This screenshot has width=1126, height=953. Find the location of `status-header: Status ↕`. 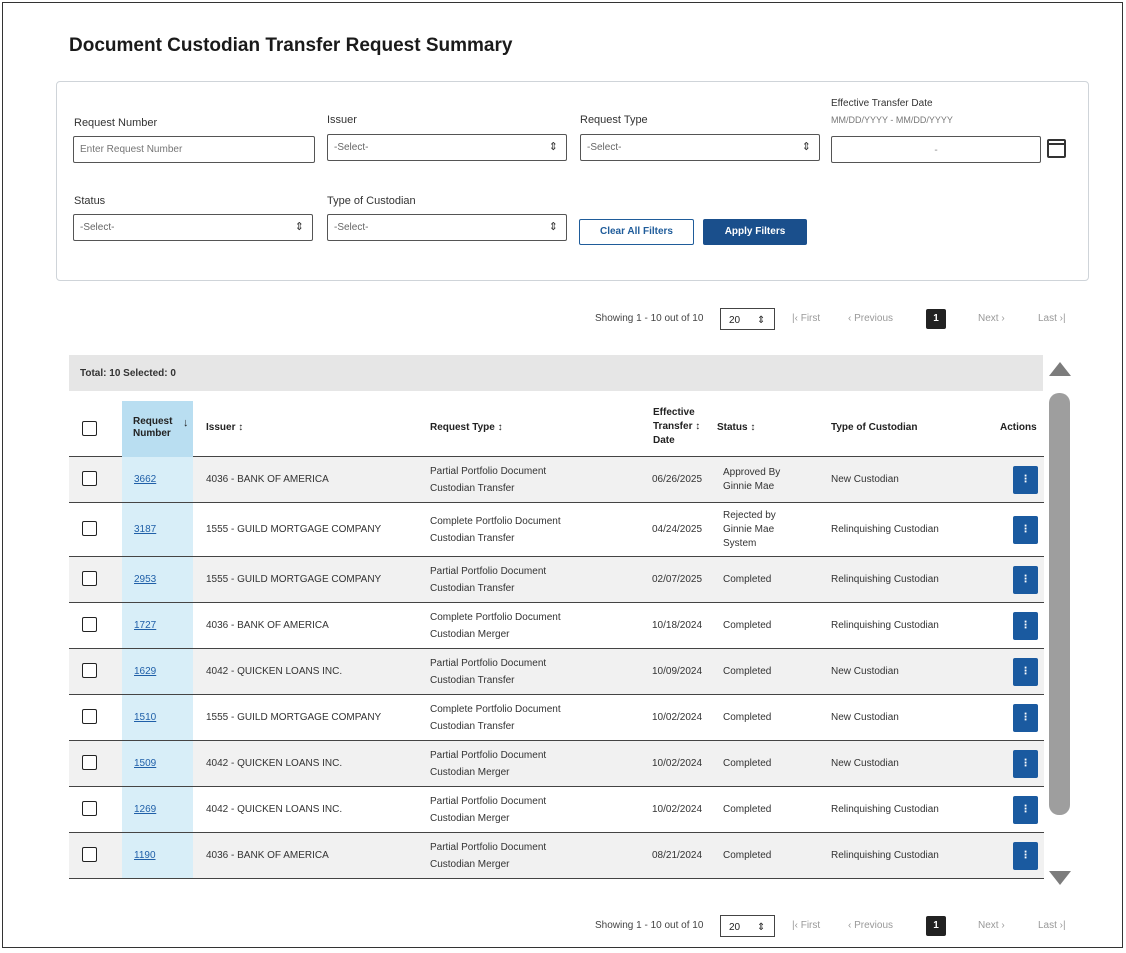

status-header: Status ↕ is located at coordinates (736, 427).